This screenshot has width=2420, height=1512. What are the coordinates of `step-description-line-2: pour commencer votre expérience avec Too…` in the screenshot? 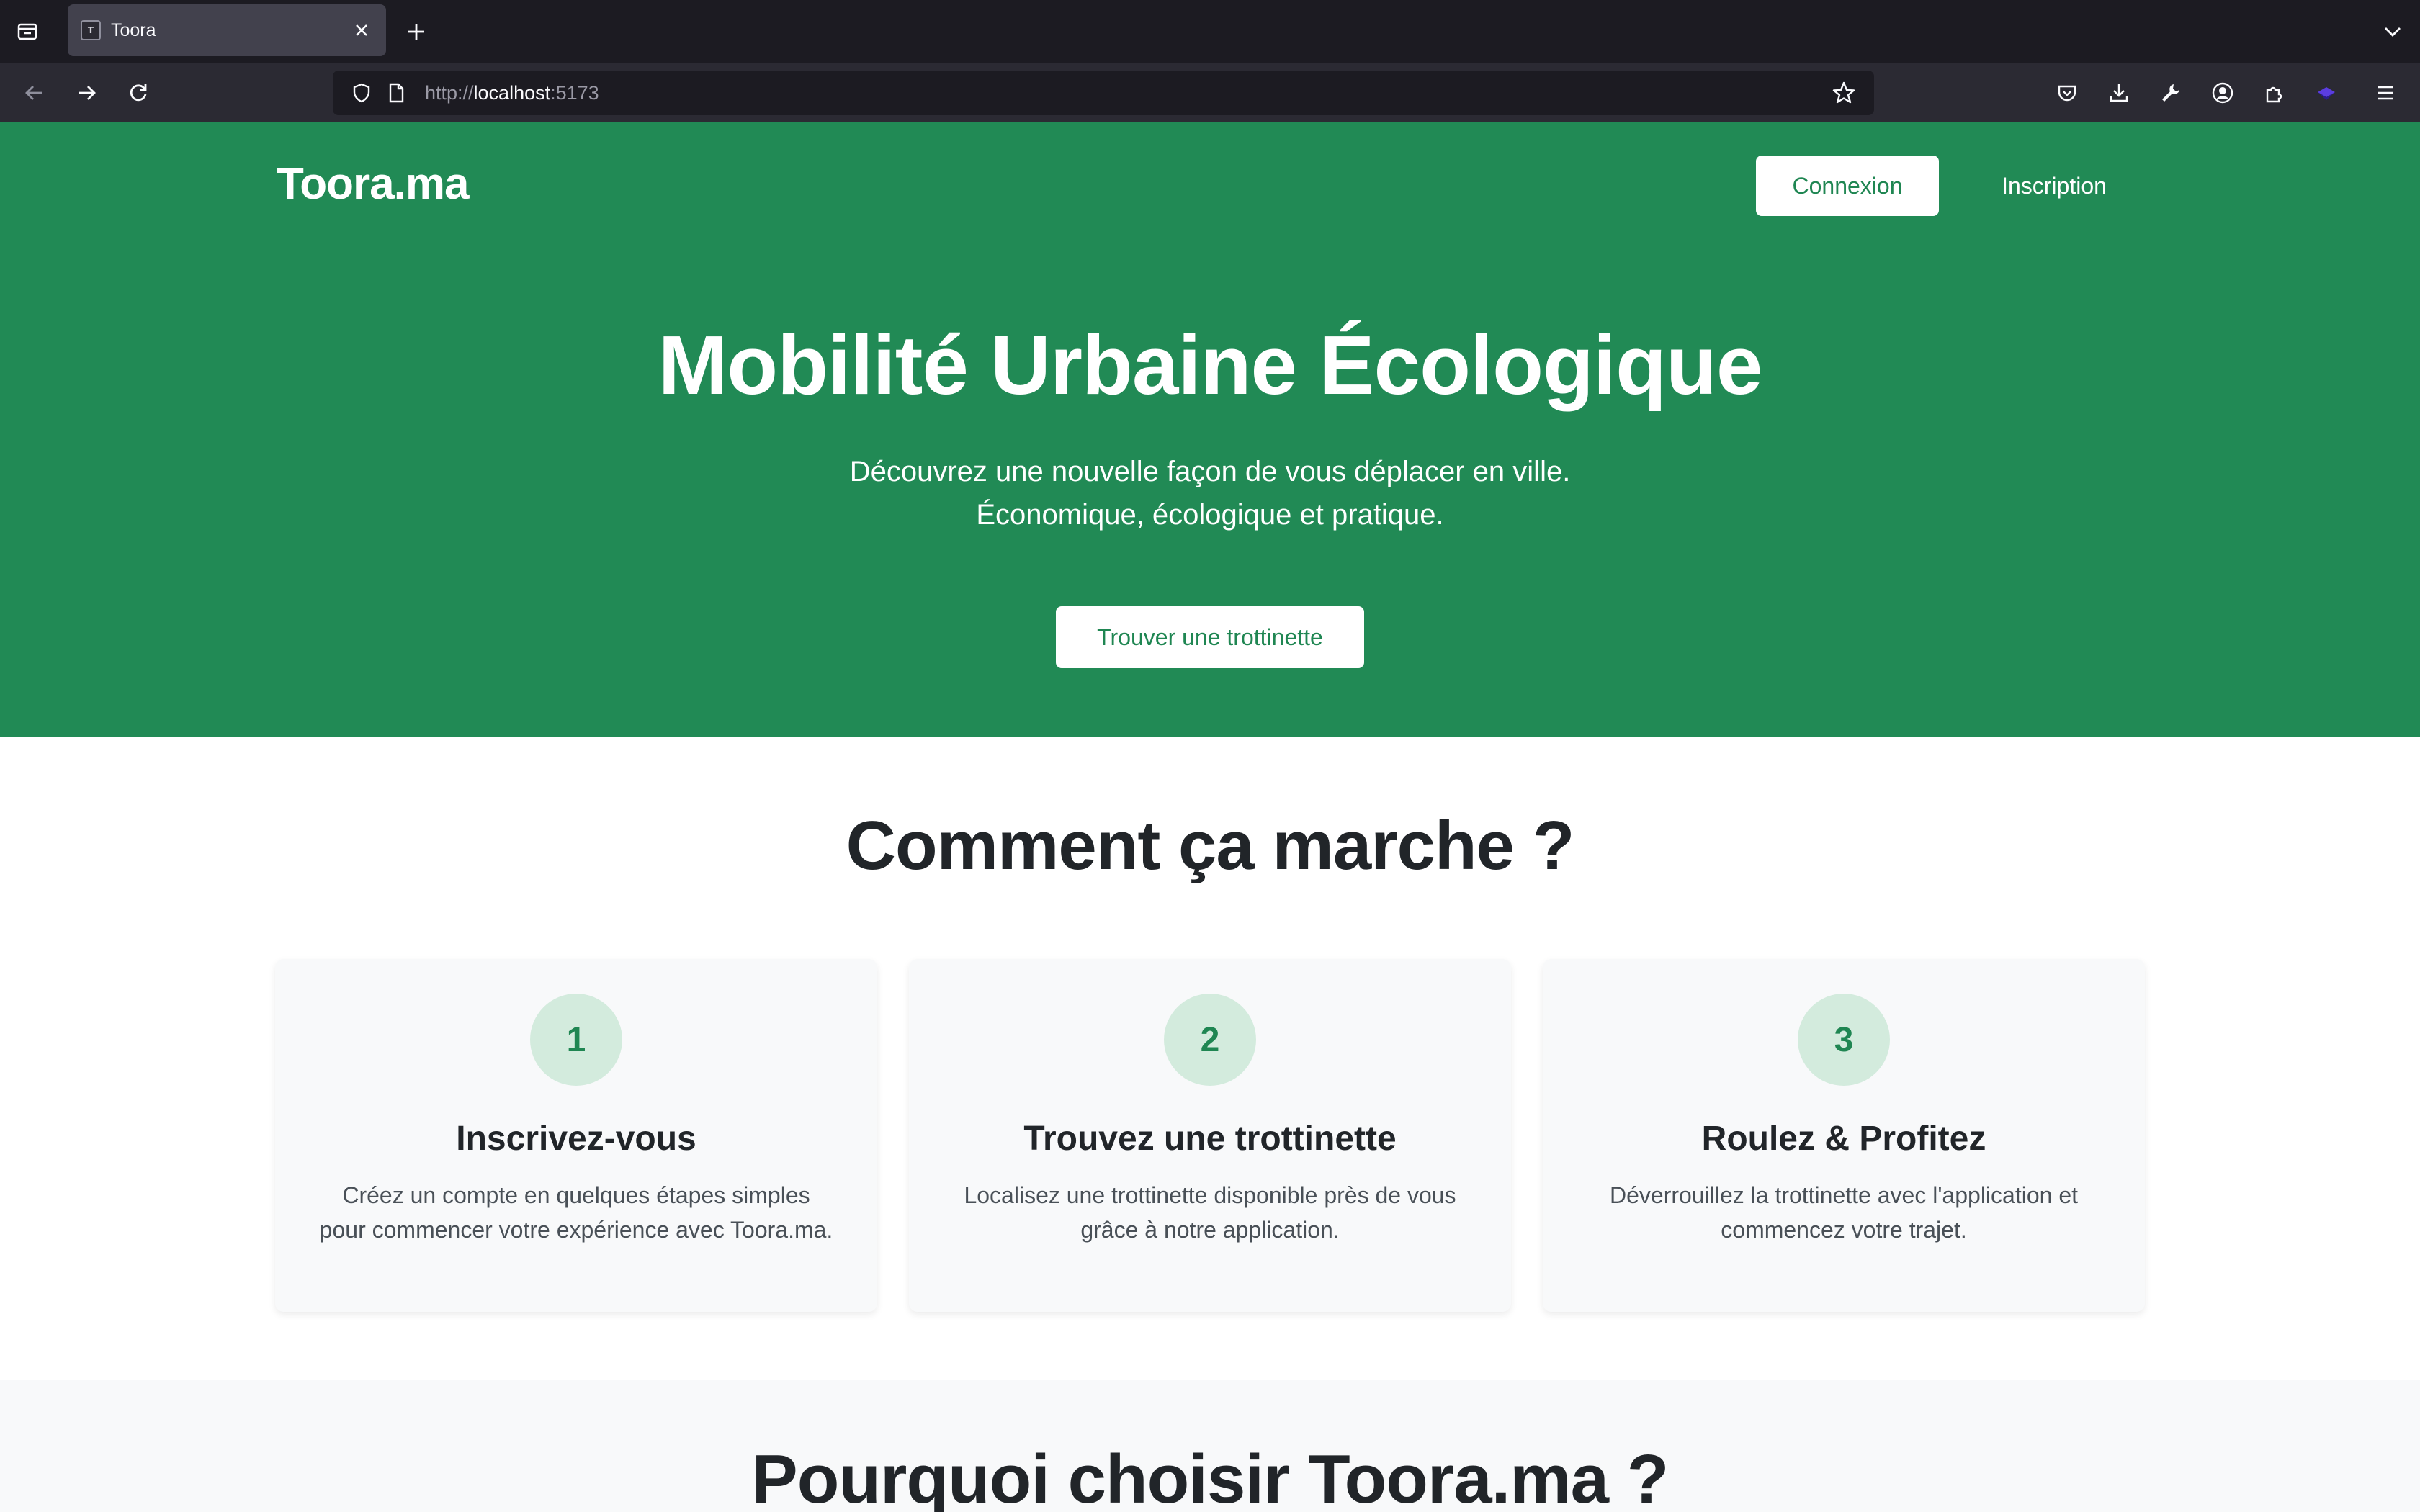 It's located at (576, 1230).